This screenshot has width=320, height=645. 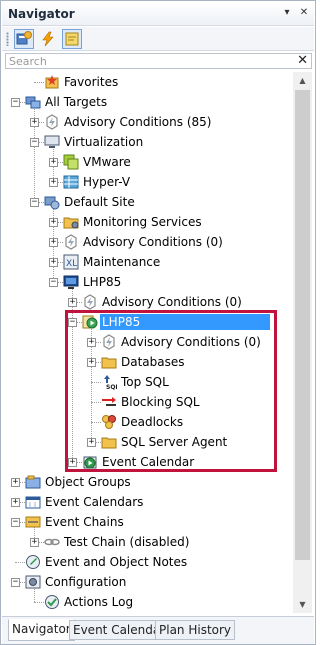 What do you see at coordinates (149, 142) in the screenshot?
I see `tree-item-virtualization: − Virtualization` at bounding box center [149, 142].